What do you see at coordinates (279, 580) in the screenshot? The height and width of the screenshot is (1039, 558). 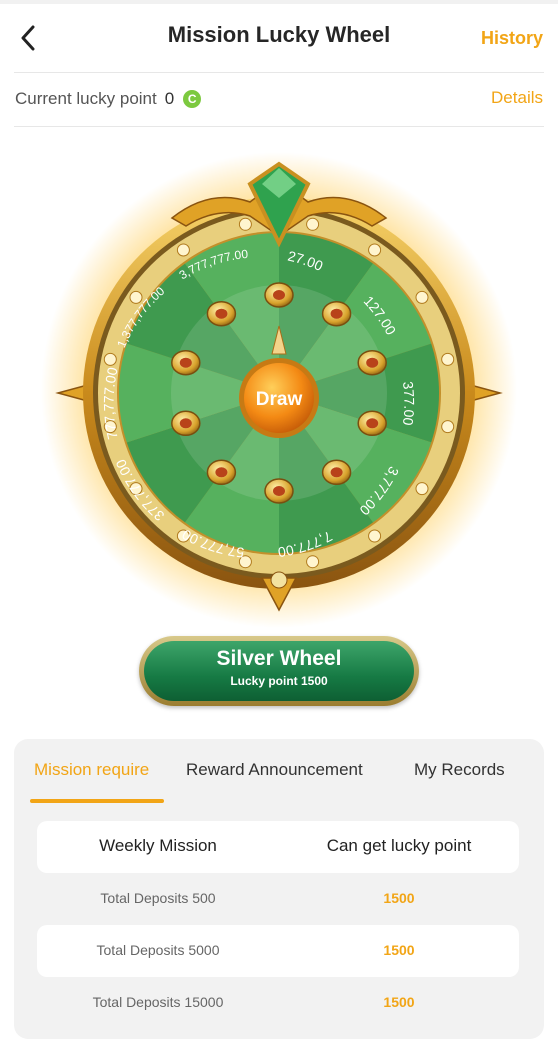 I see `bottom-bulb` at bounding box center [279, 580].